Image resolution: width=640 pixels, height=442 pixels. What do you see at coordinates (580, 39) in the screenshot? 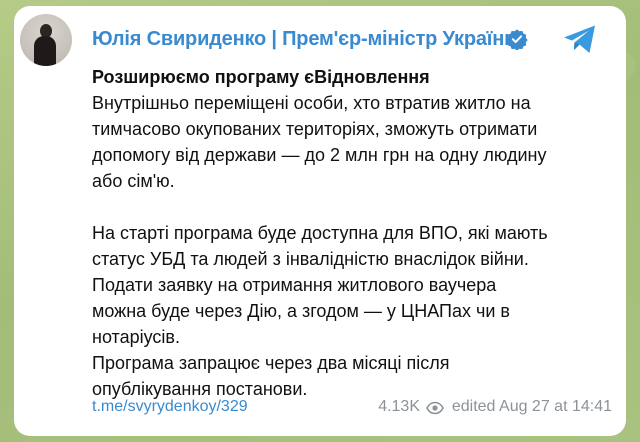
I see `telegram-share-icon` at bounding box center [580, 39].